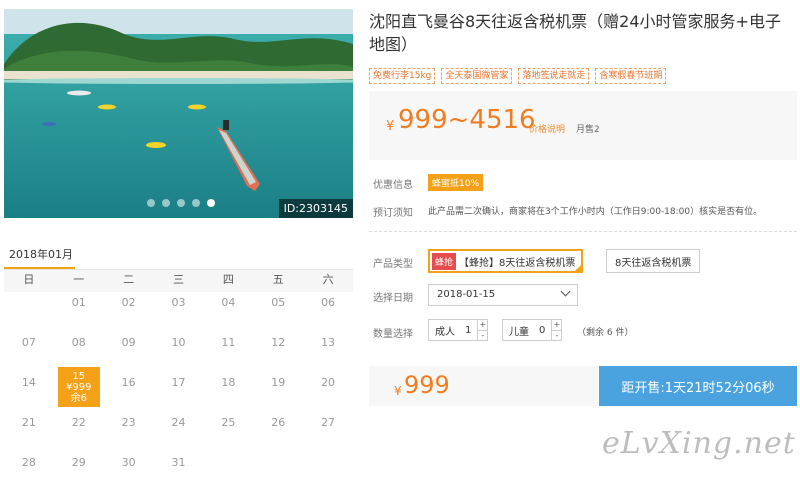  I want to click on calendar-day-number: 24, so click(178, 422).